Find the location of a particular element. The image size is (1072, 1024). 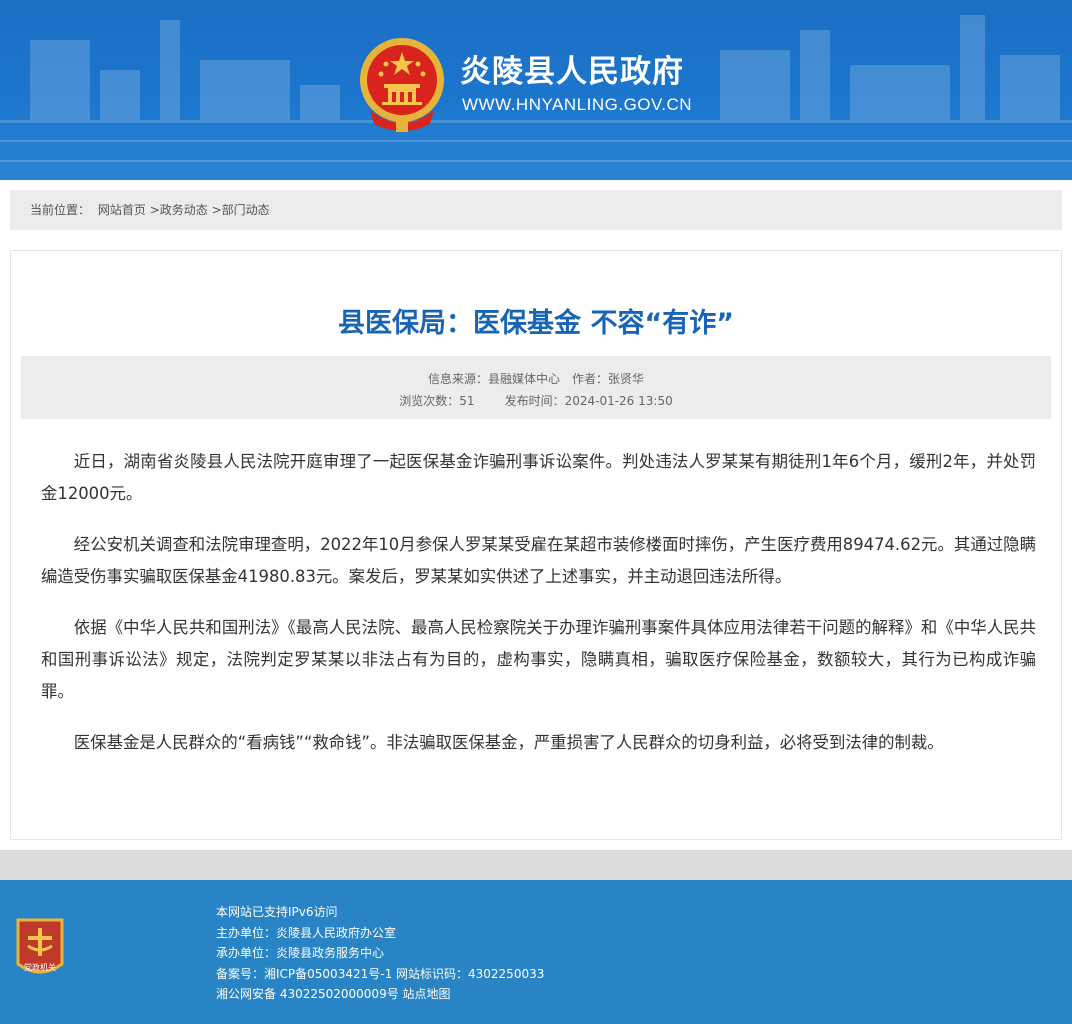

footer-police-line: 湘公网安备 43022502000009号 站点地图 is located at coordinates (380, 994).